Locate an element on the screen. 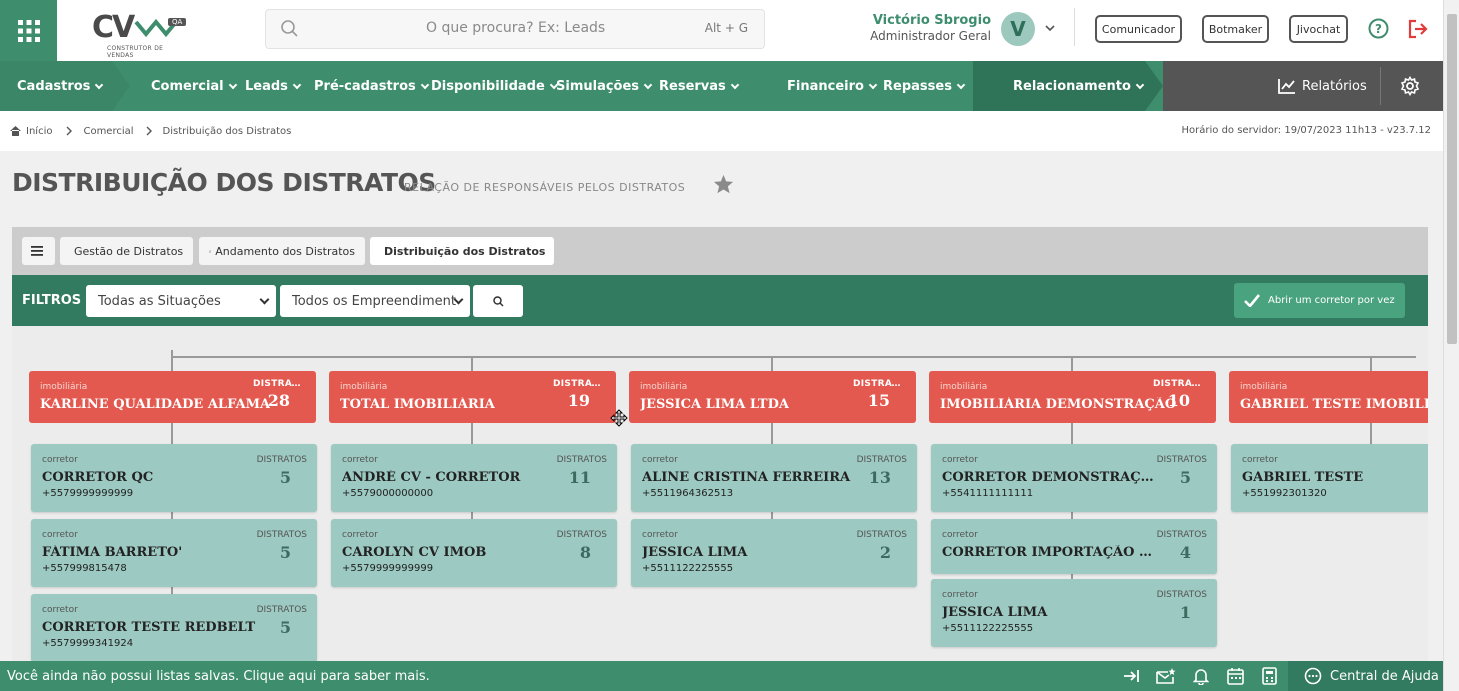  cv-logo: CV QA CONSTRUTOR DE VENDAS is located at coordinates (139, 32).